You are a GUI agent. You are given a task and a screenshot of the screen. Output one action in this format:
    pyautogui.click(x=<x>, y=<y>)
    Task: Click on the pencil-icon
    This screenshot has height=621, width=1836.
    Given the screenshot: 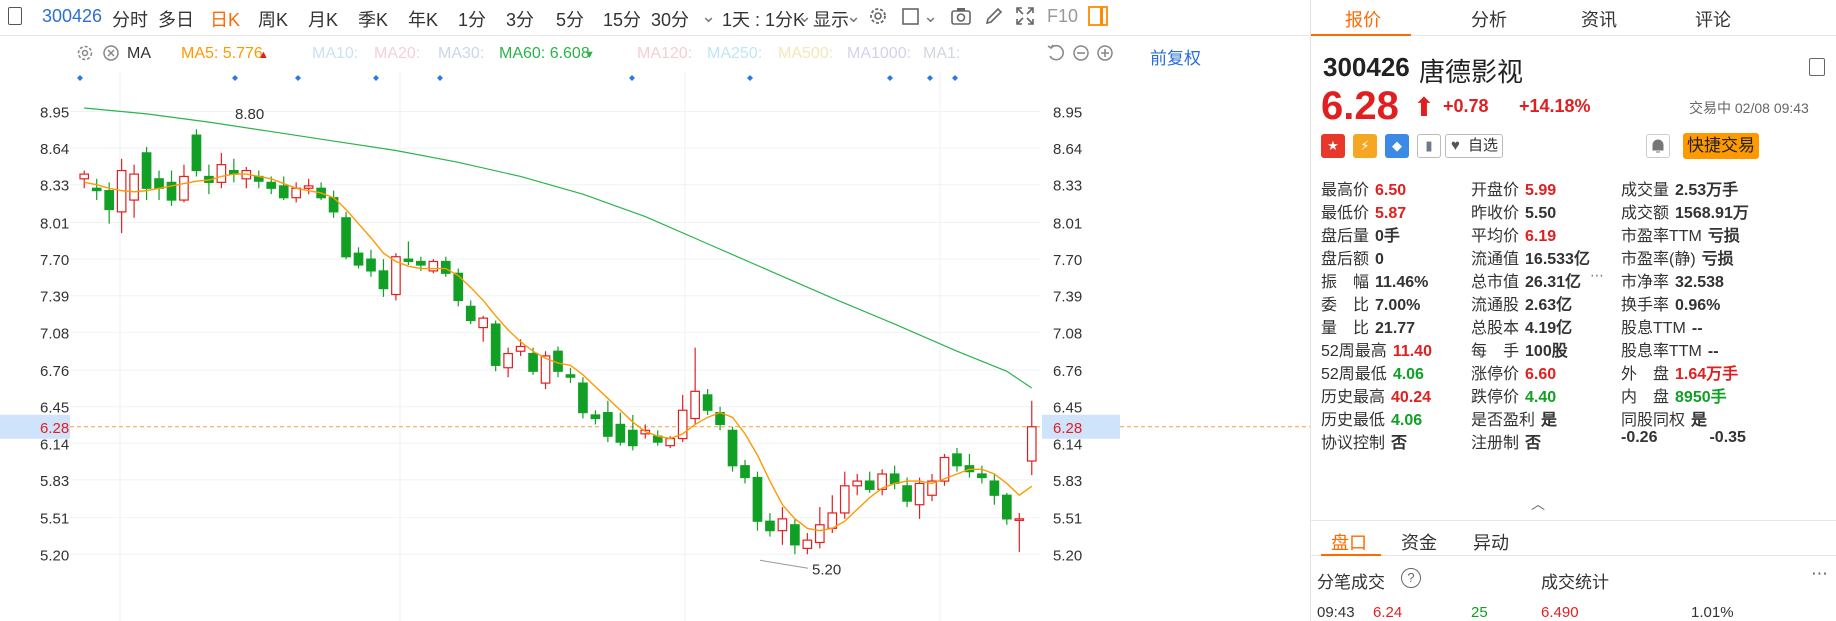 What is the action you would take?
    pyautogui.click(x=994, y=16)
    